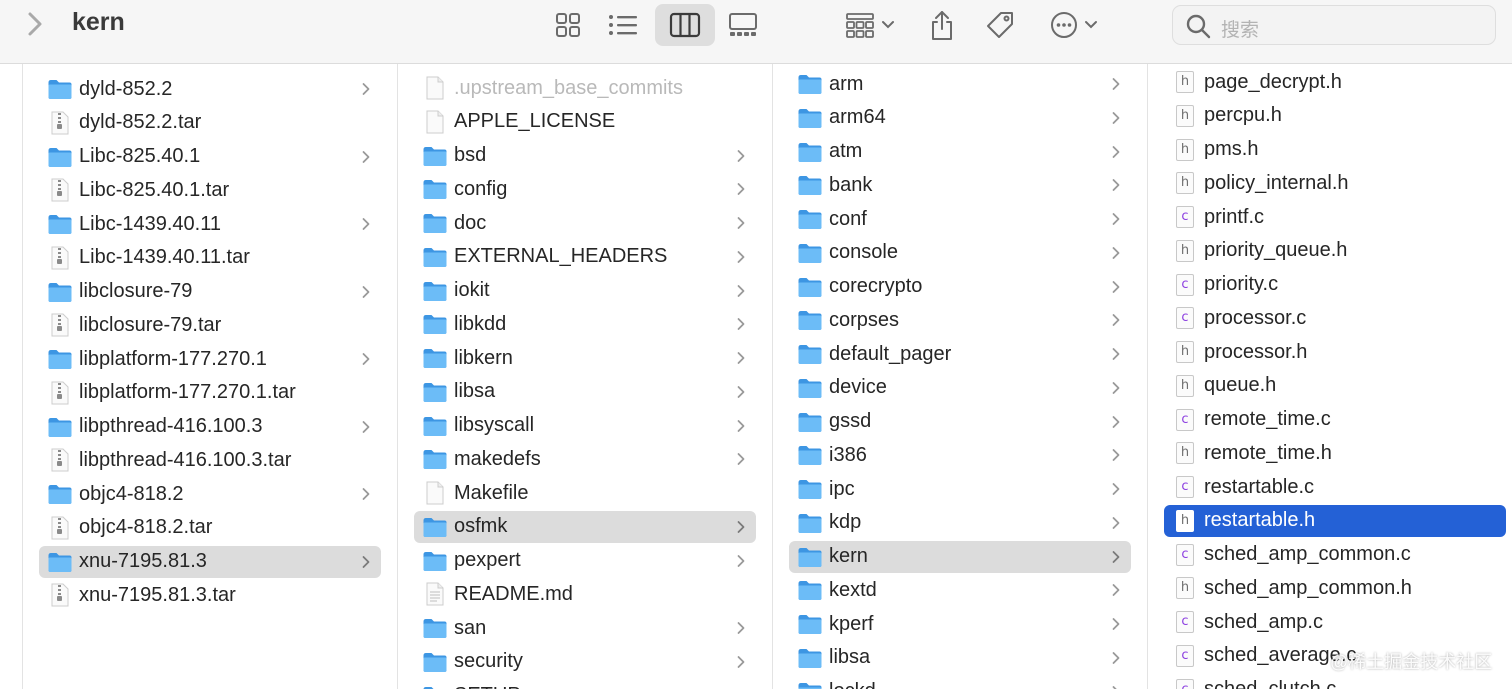 This screenshot has height=689, width=1512. I want to click on archive-icon, so click(60, 258).